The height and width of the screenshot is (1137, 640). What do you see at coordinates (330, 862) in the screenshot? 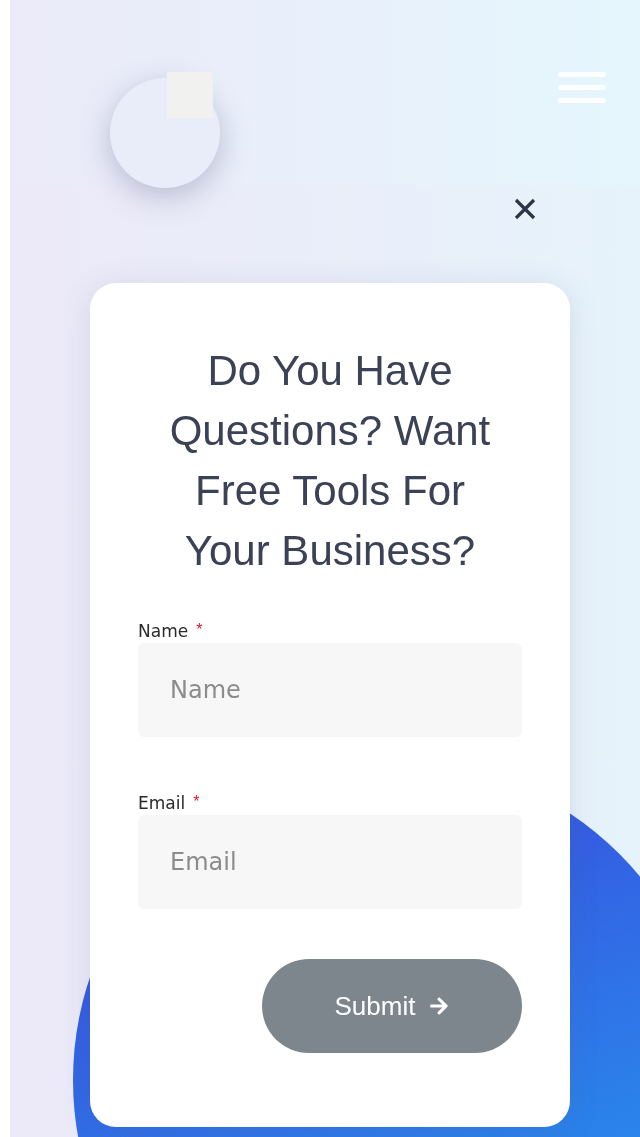
I see `input-field: Email` at bounding box center [330, 862].